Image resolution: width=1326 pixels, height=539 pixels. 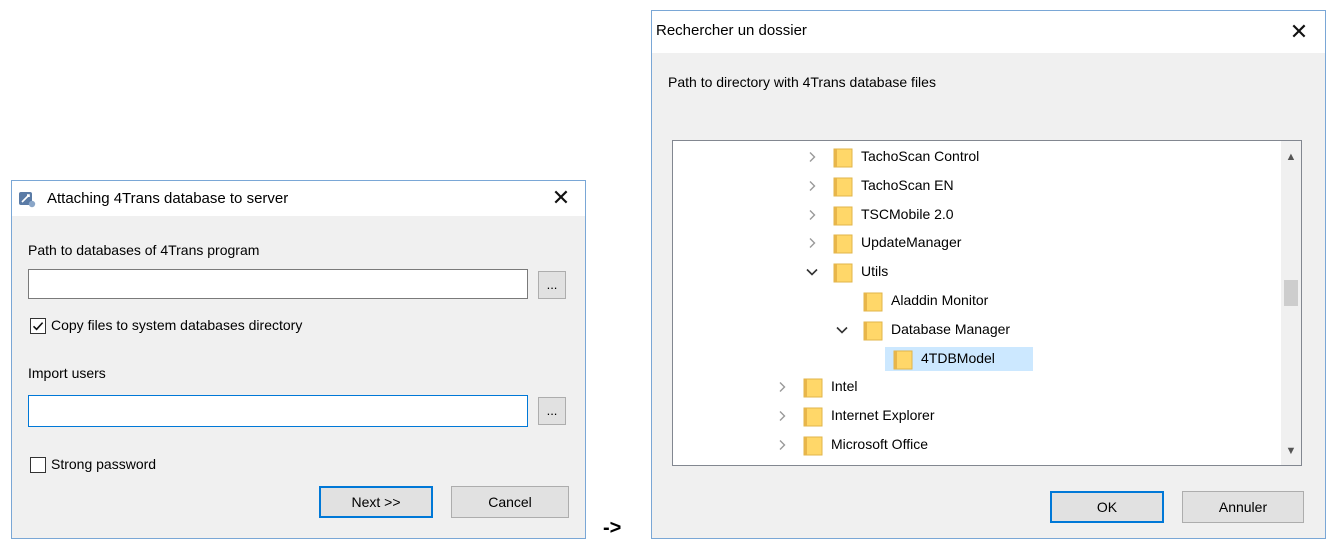 What do you see at coordinates (875, 271) in the screenshot?
I see `tree-item-label: Utils` at bounding box center [875, 271].